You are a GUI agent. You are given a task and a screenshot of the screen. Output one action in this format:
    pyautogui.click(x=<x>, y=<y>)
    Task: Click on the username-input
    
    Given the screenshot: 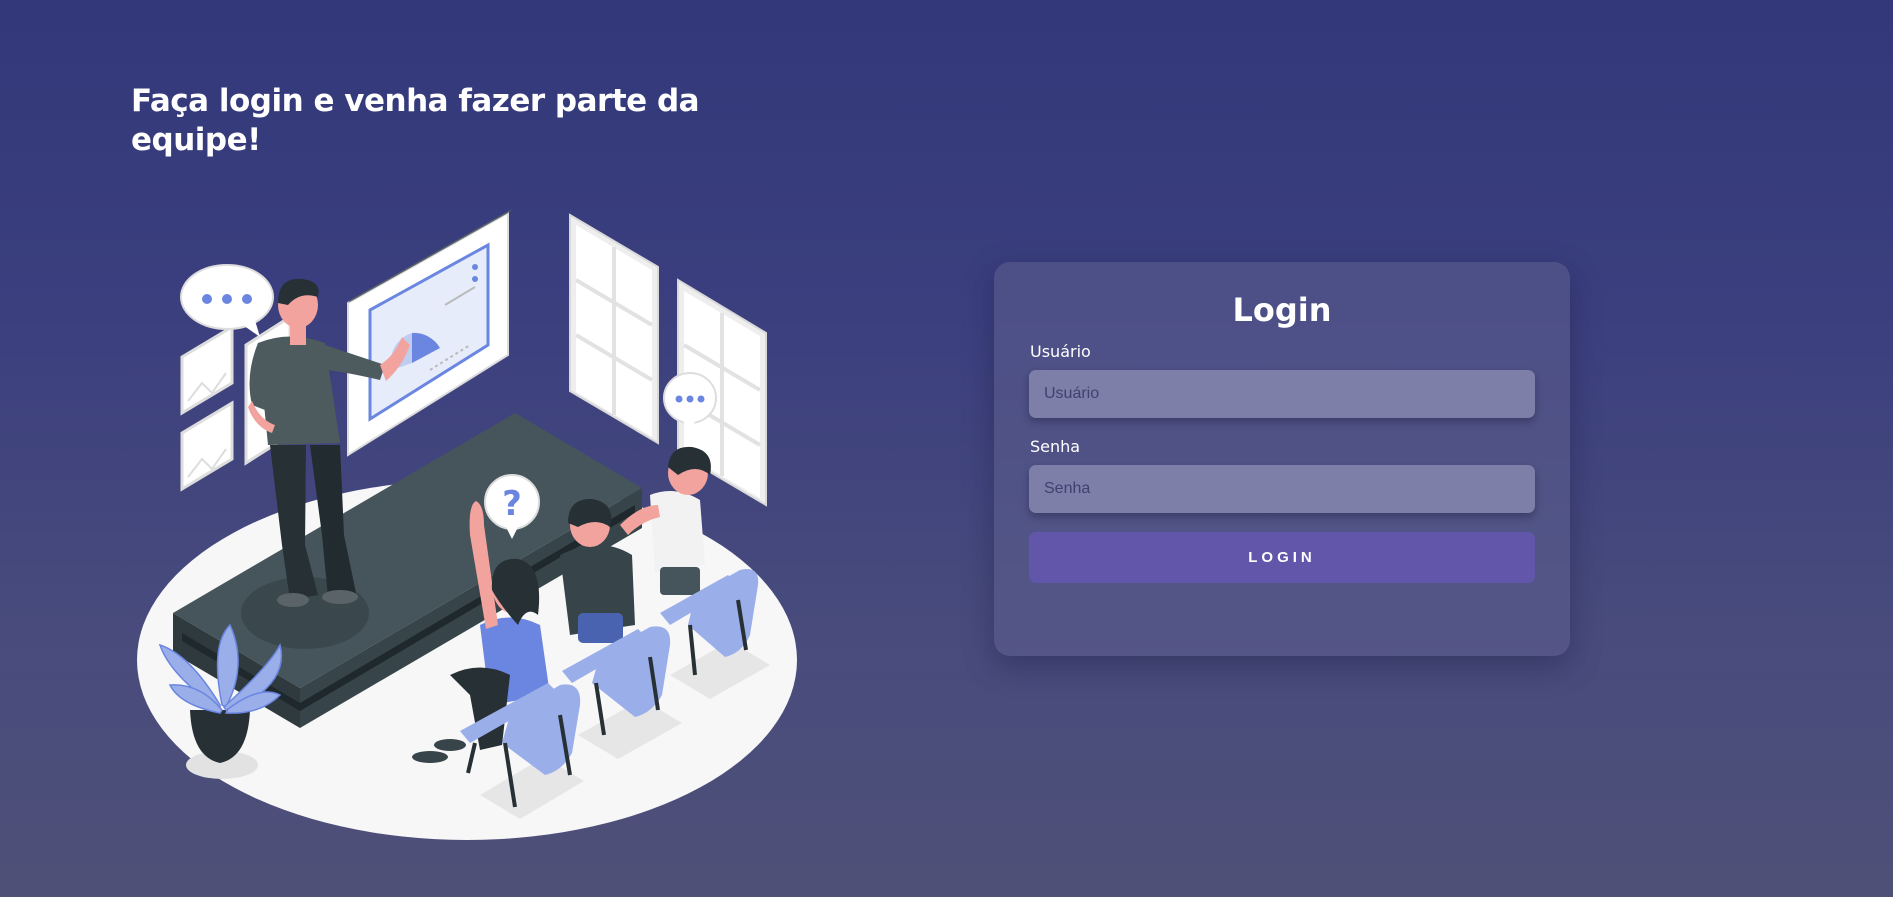 What is the action you would take?
    pyautogui.click(x=1282, y=394)
    